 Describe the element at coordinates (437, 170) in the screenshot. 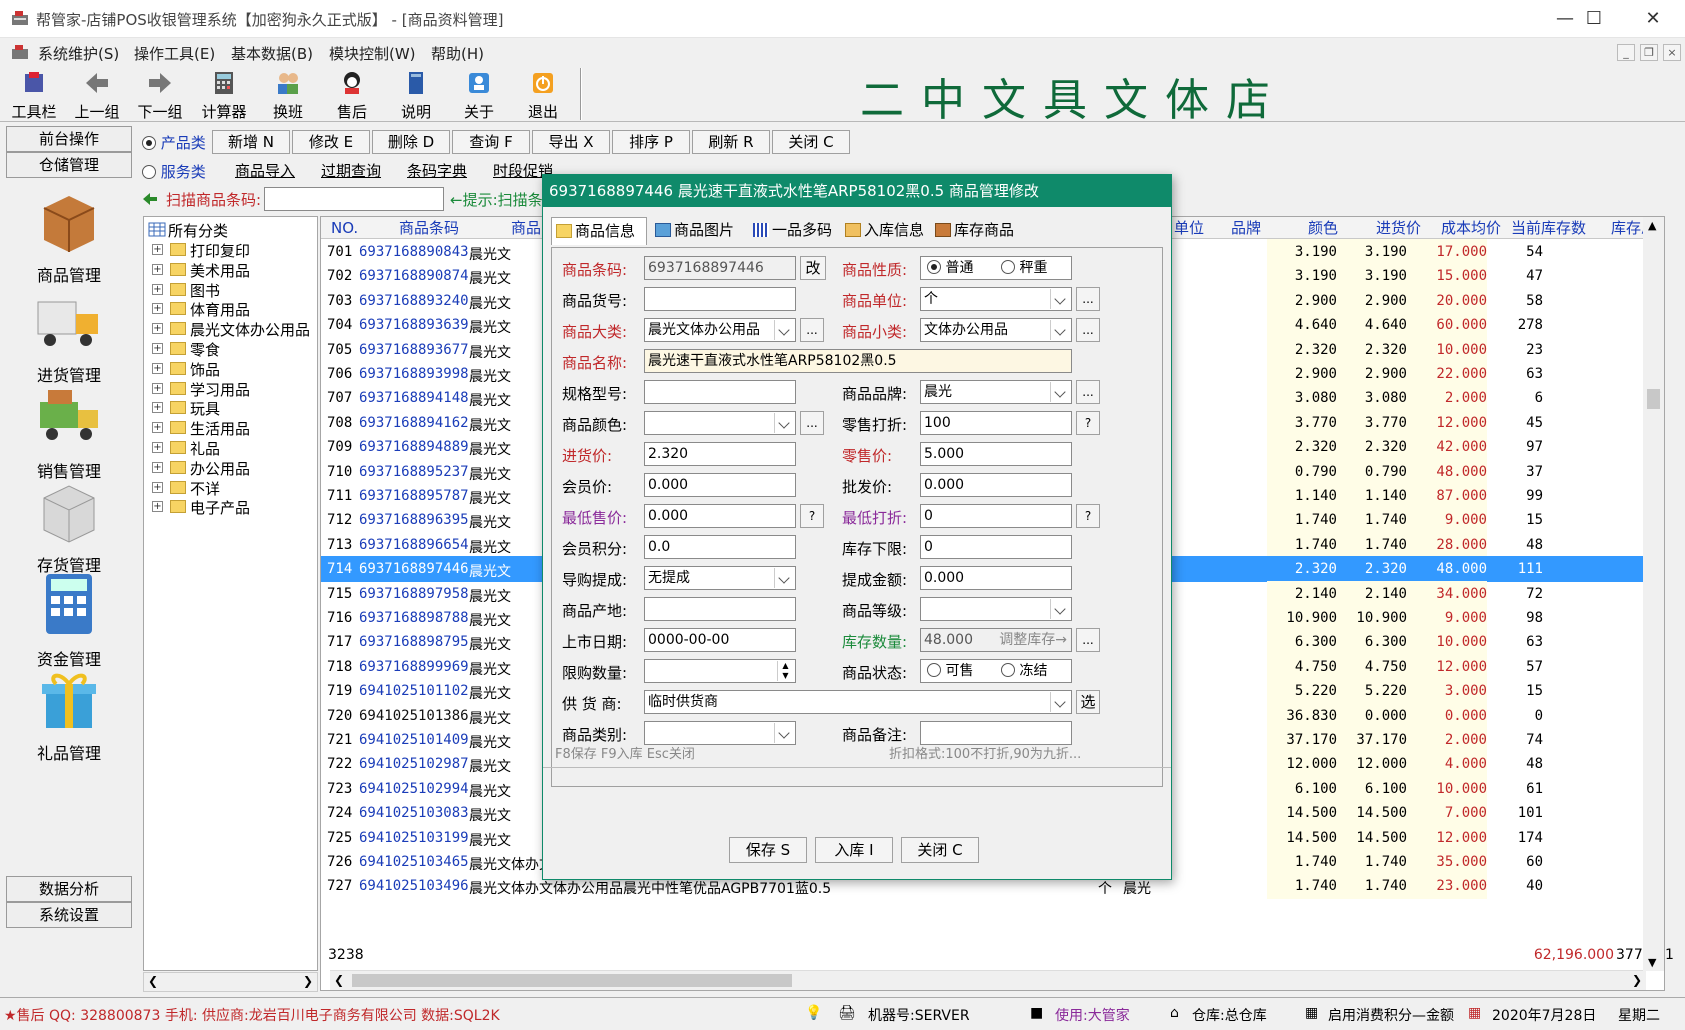

I see `link-barcode-dict: 条码字典` at that location.